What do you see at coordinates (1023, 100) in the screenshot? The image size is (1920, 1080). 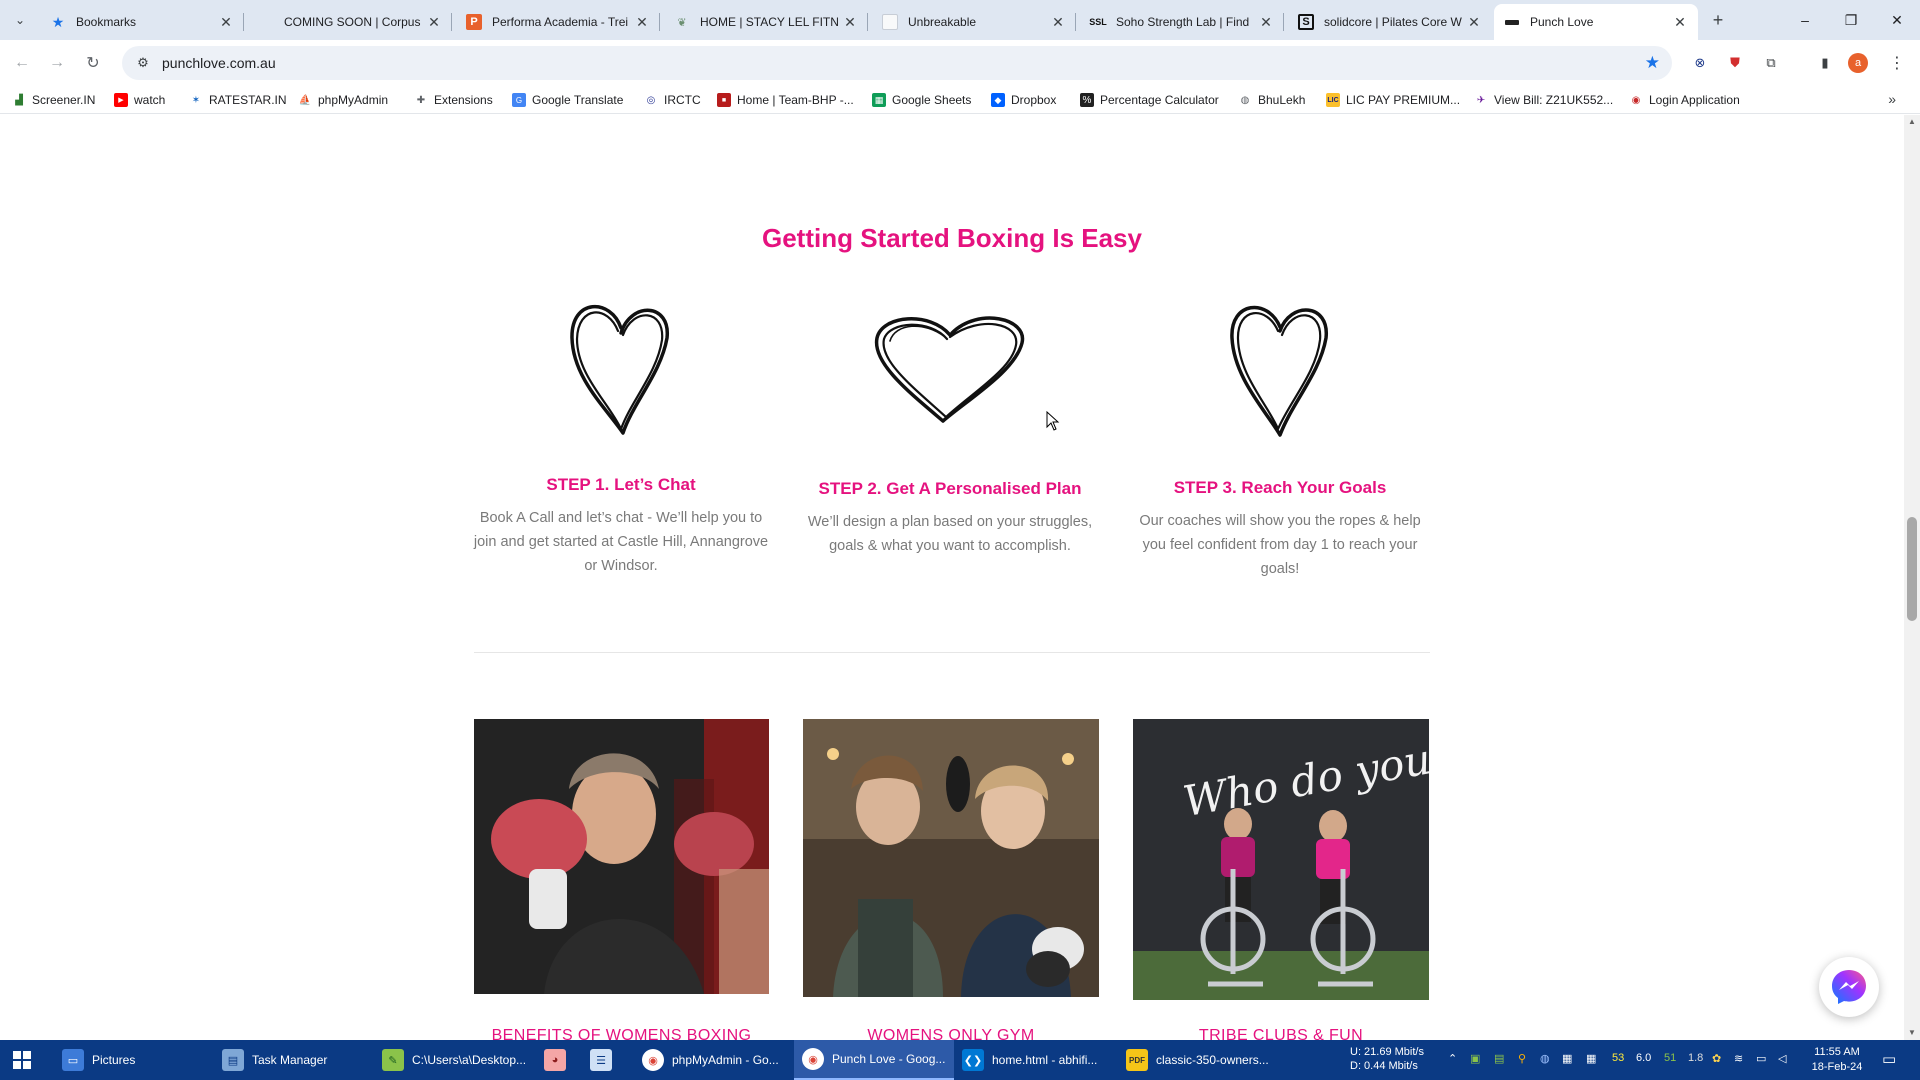 I see `bookmark-item: ◆ Dropbox` at bounding box center [1023, 100].